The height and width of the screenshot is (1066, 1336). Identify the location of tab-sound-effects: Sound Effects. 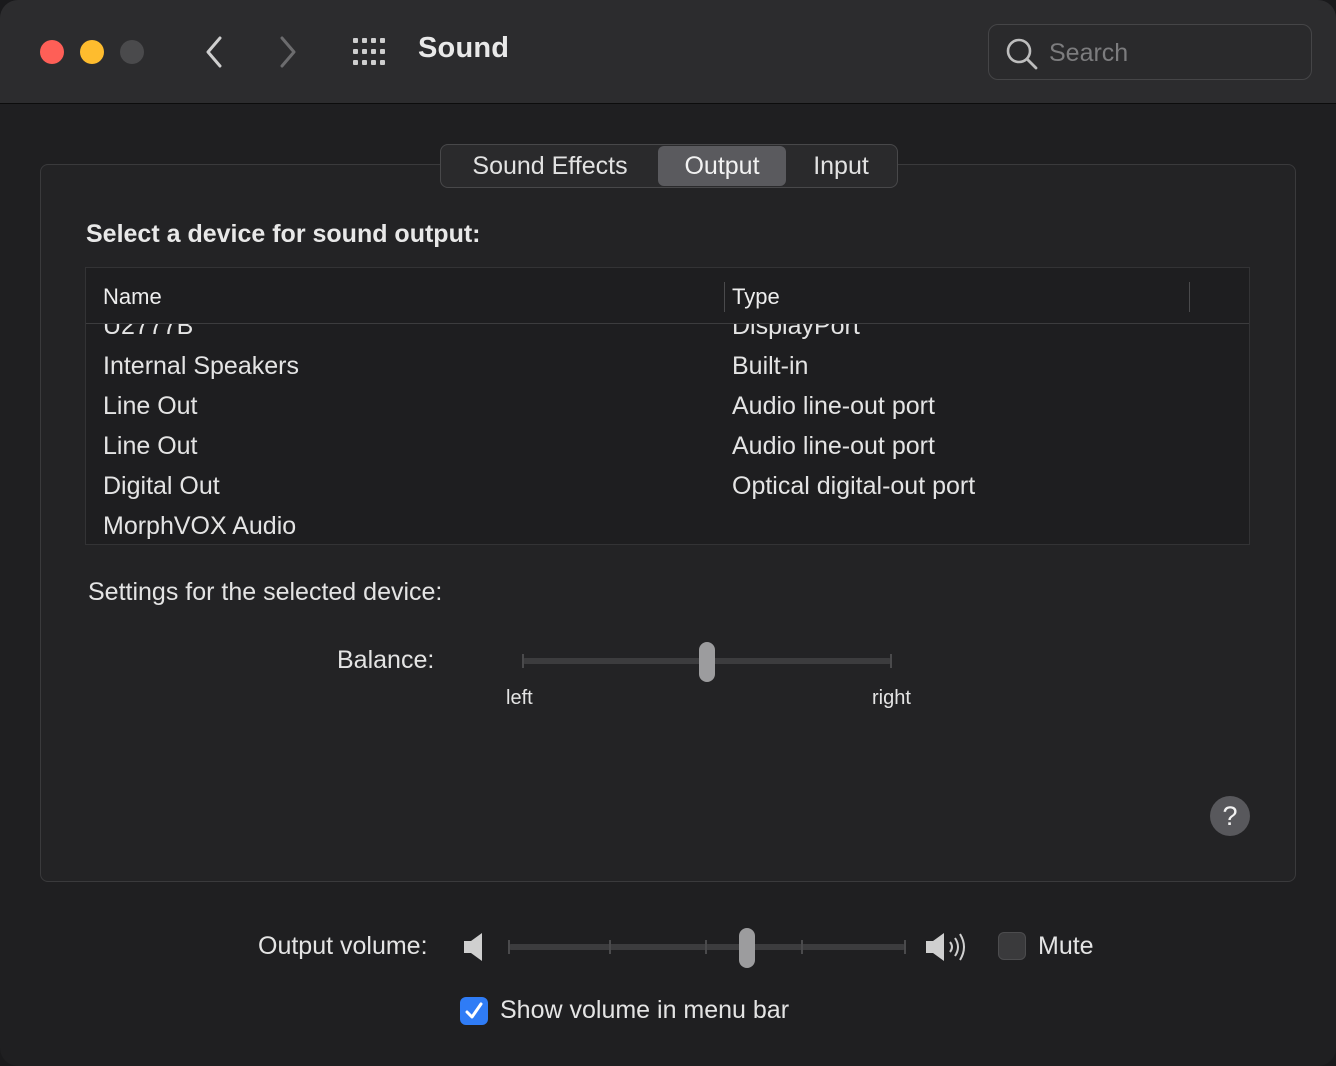
(550, 166).